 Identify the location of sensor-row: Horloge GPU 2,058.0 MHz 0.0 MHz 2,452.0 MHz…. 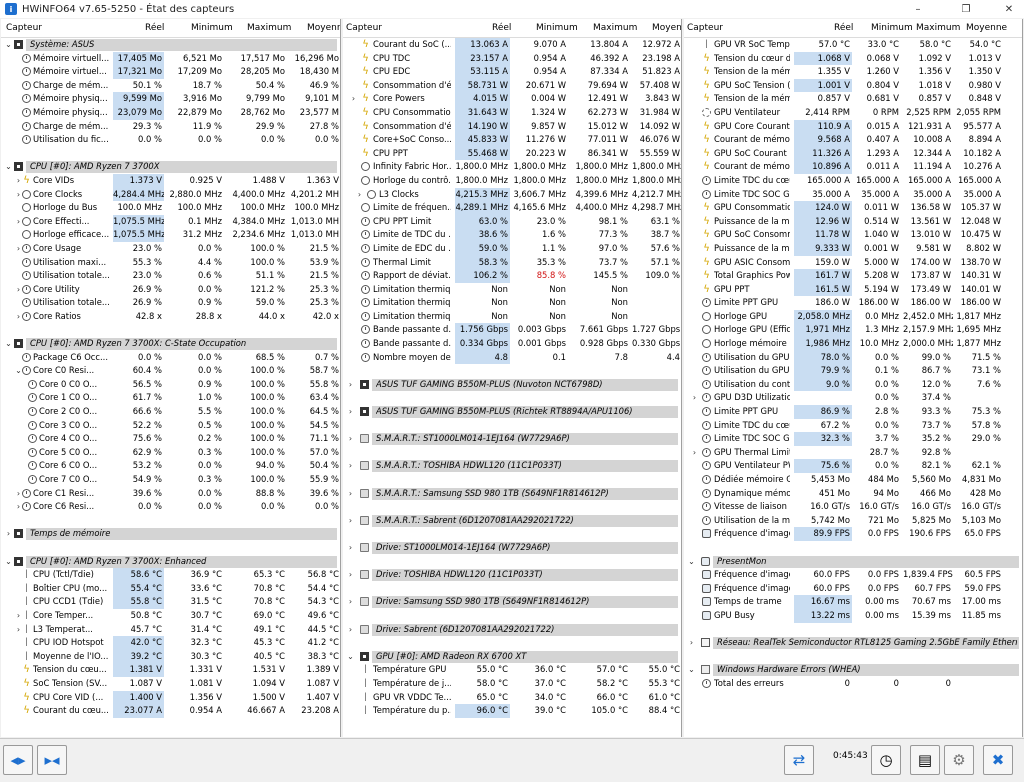
(853, 316).